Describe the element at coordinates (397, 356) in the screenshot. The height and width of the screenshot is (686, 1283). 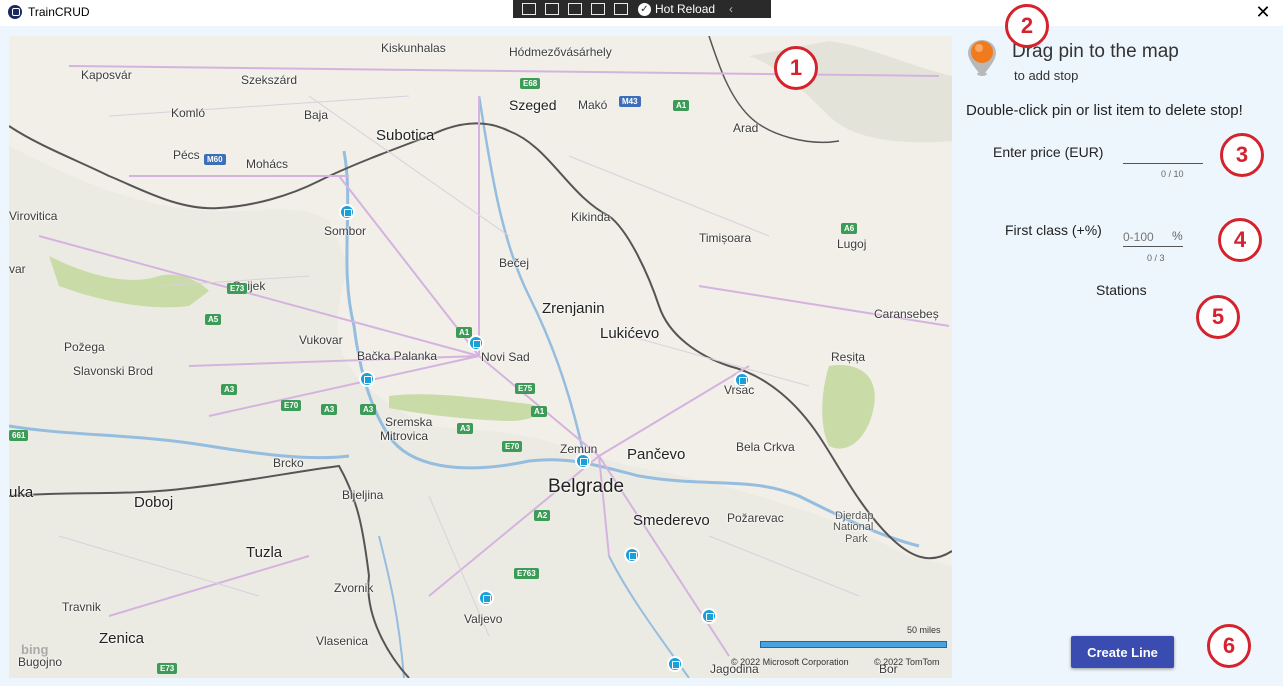
I see `city-label: Bačka Palanka` at that location.